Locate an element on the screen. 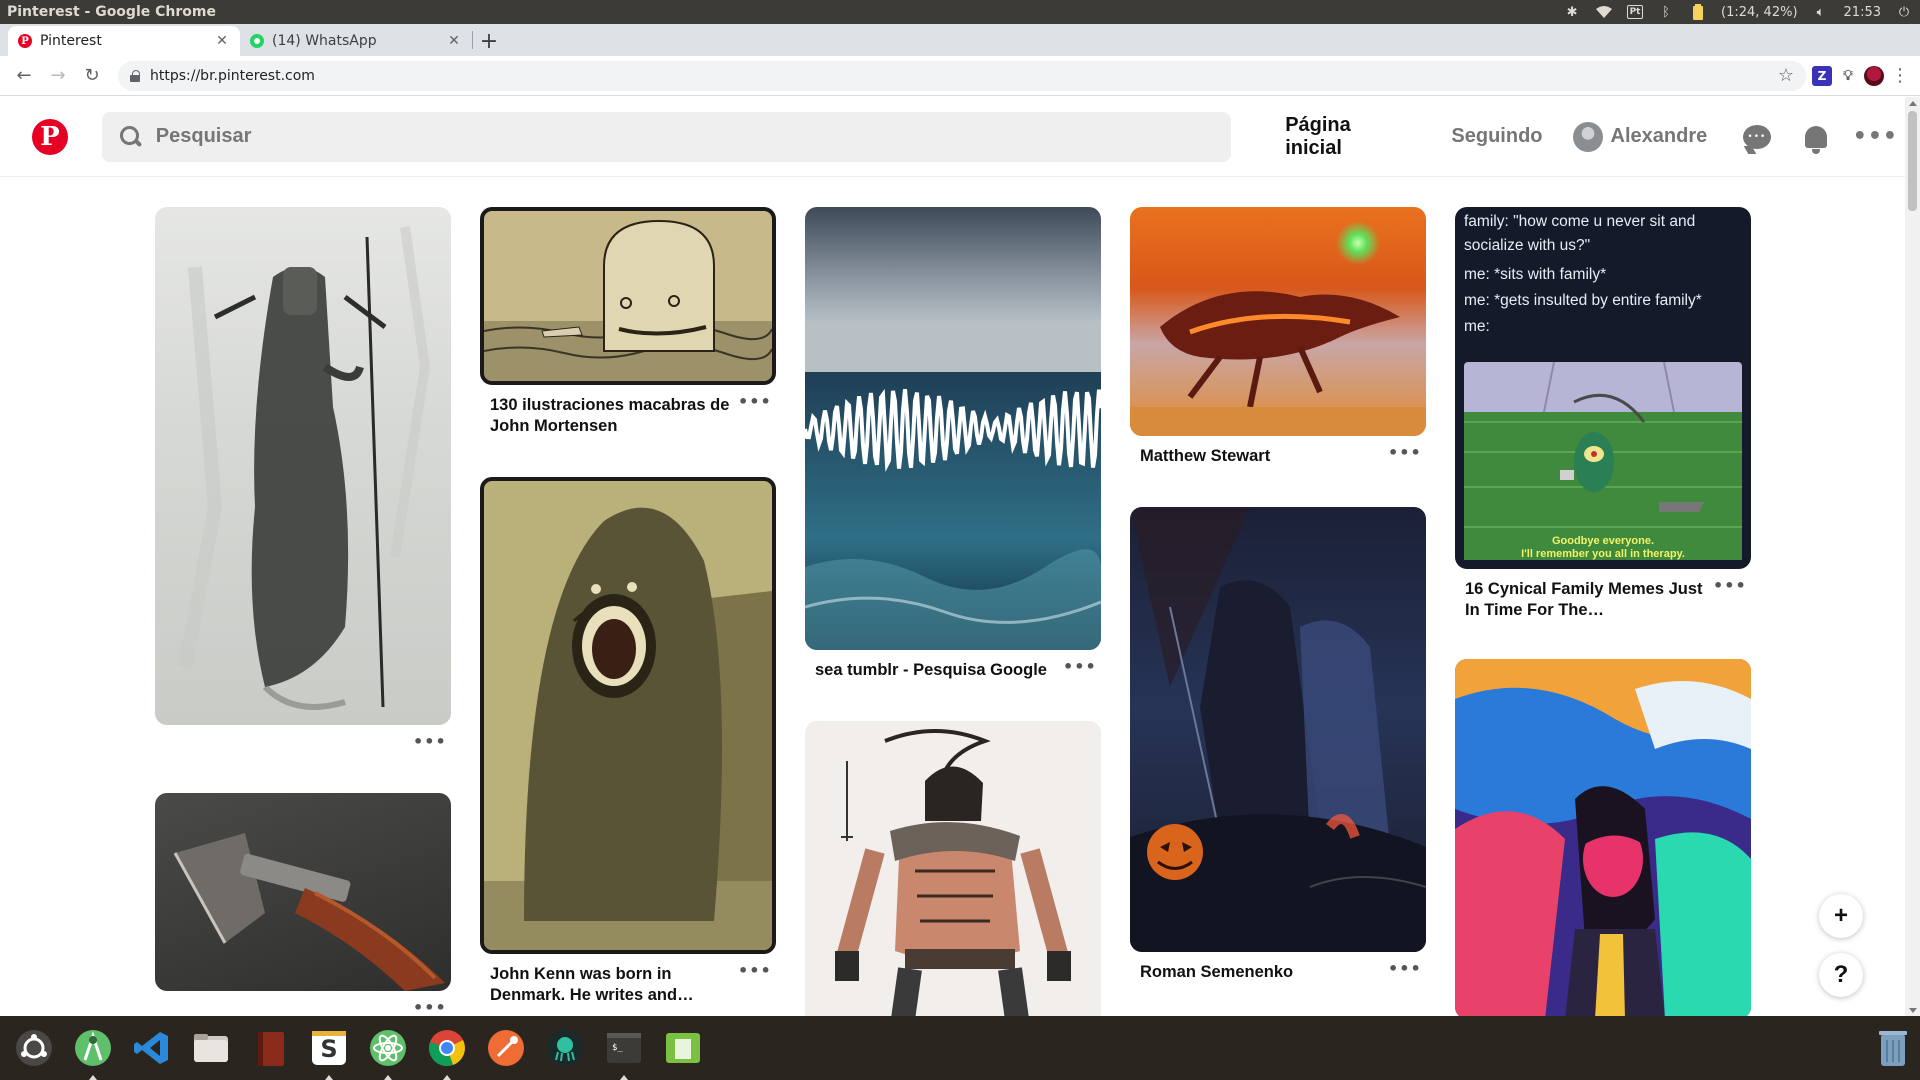 Image resolution: width=1920 pixels, height=1080 pixels. new-tab-button: + is located at coordinates (489, 41).